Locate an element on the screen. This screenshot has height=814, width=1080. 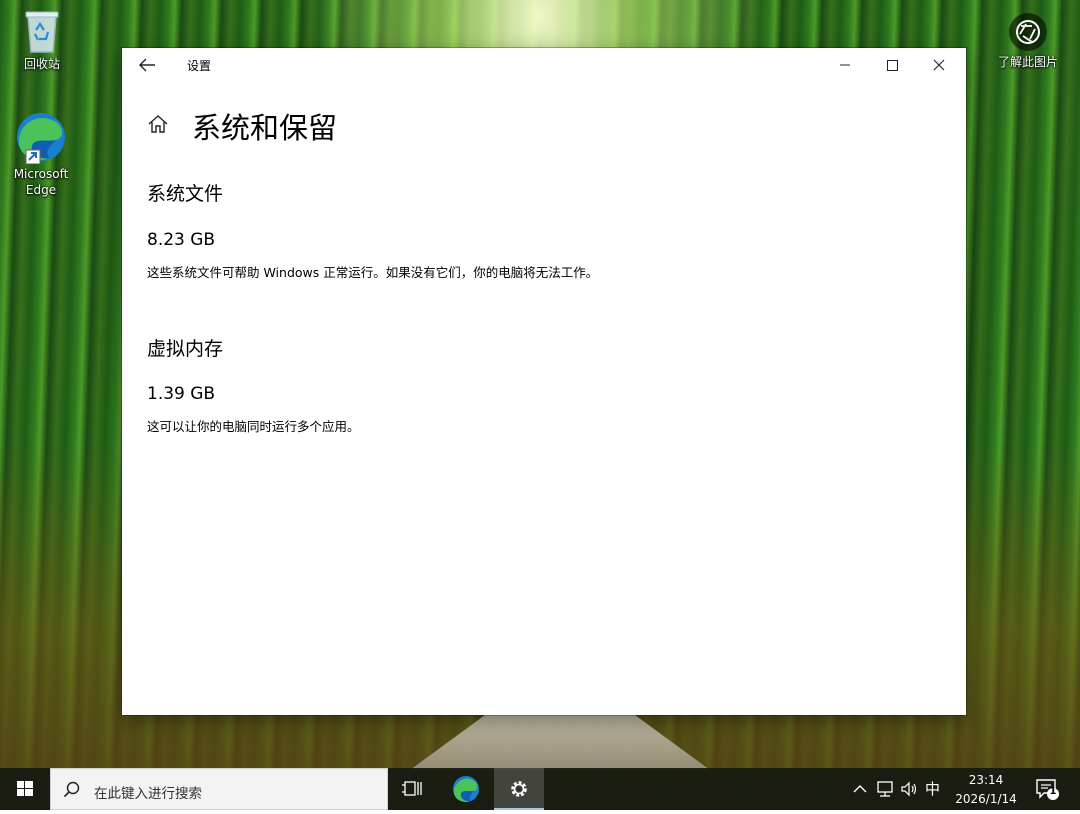
action-center-button: 1 is located at coordinates (1047, 789).